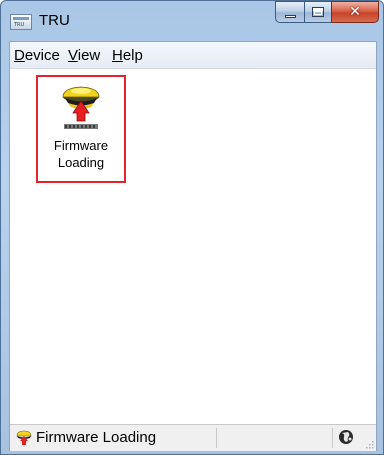  I want to click on menu-help: Help, so click(127, 55).